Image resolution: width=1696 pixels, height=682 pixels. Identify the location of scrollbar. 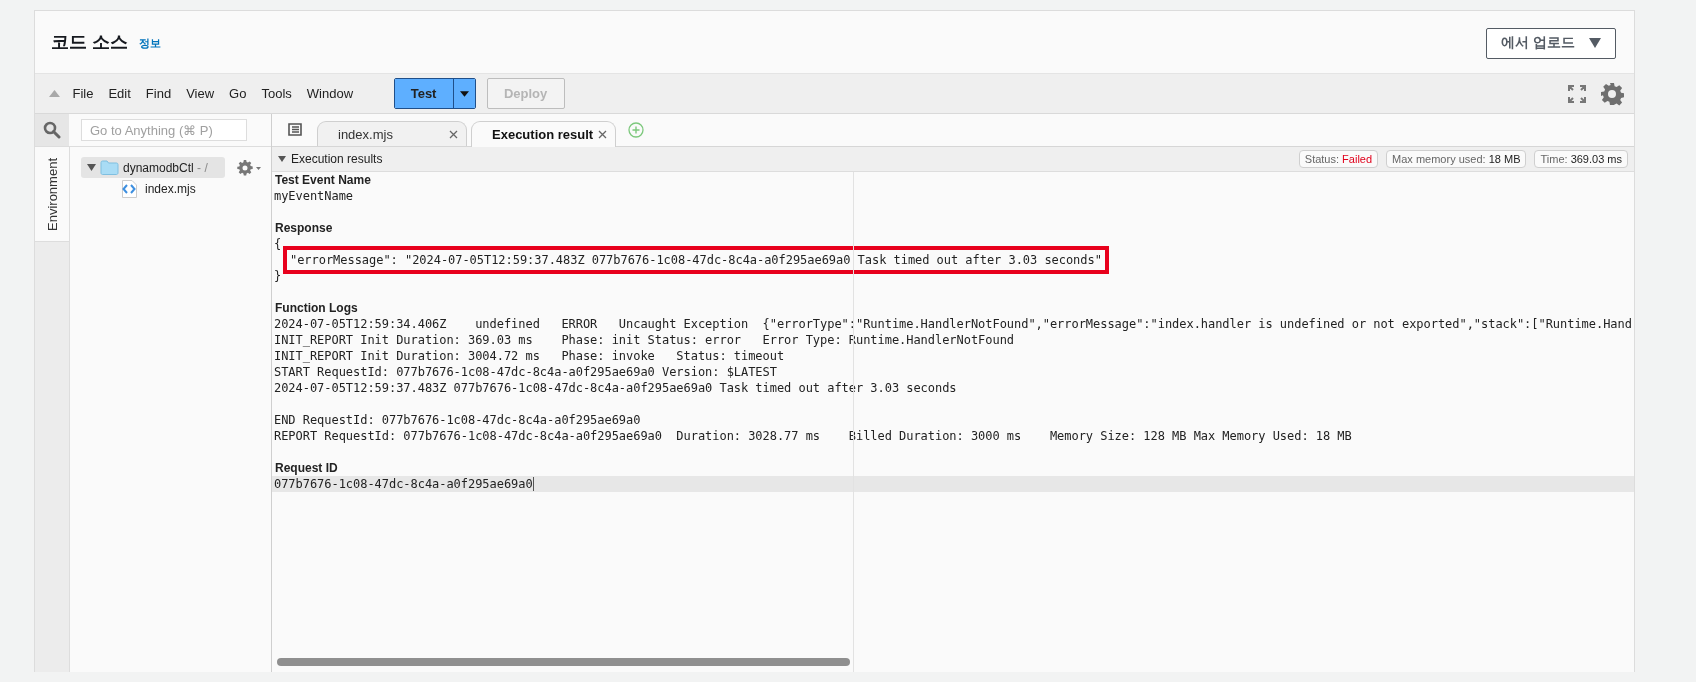
(563, 662).